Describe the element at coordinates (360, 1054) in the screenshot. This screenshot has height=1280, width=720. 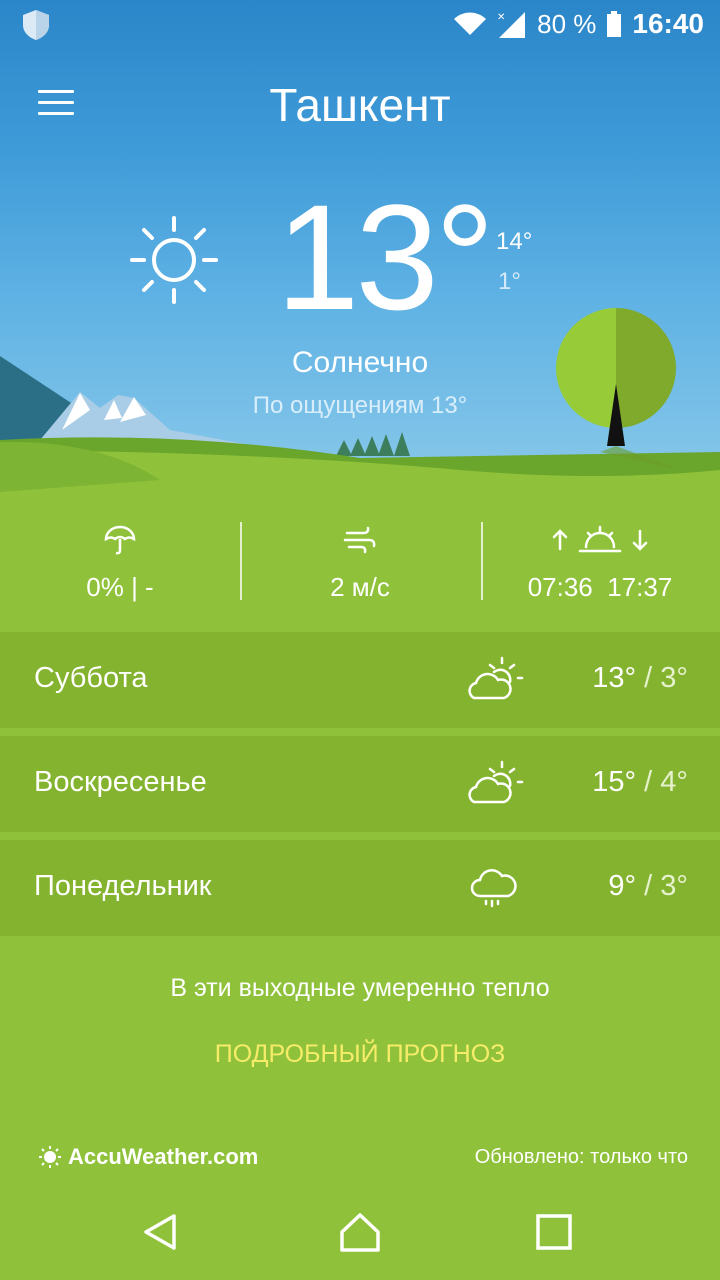
I see `detailed-forecast-link: ПОДРОБНЫЙ ПРОГНОЗ` at that location.